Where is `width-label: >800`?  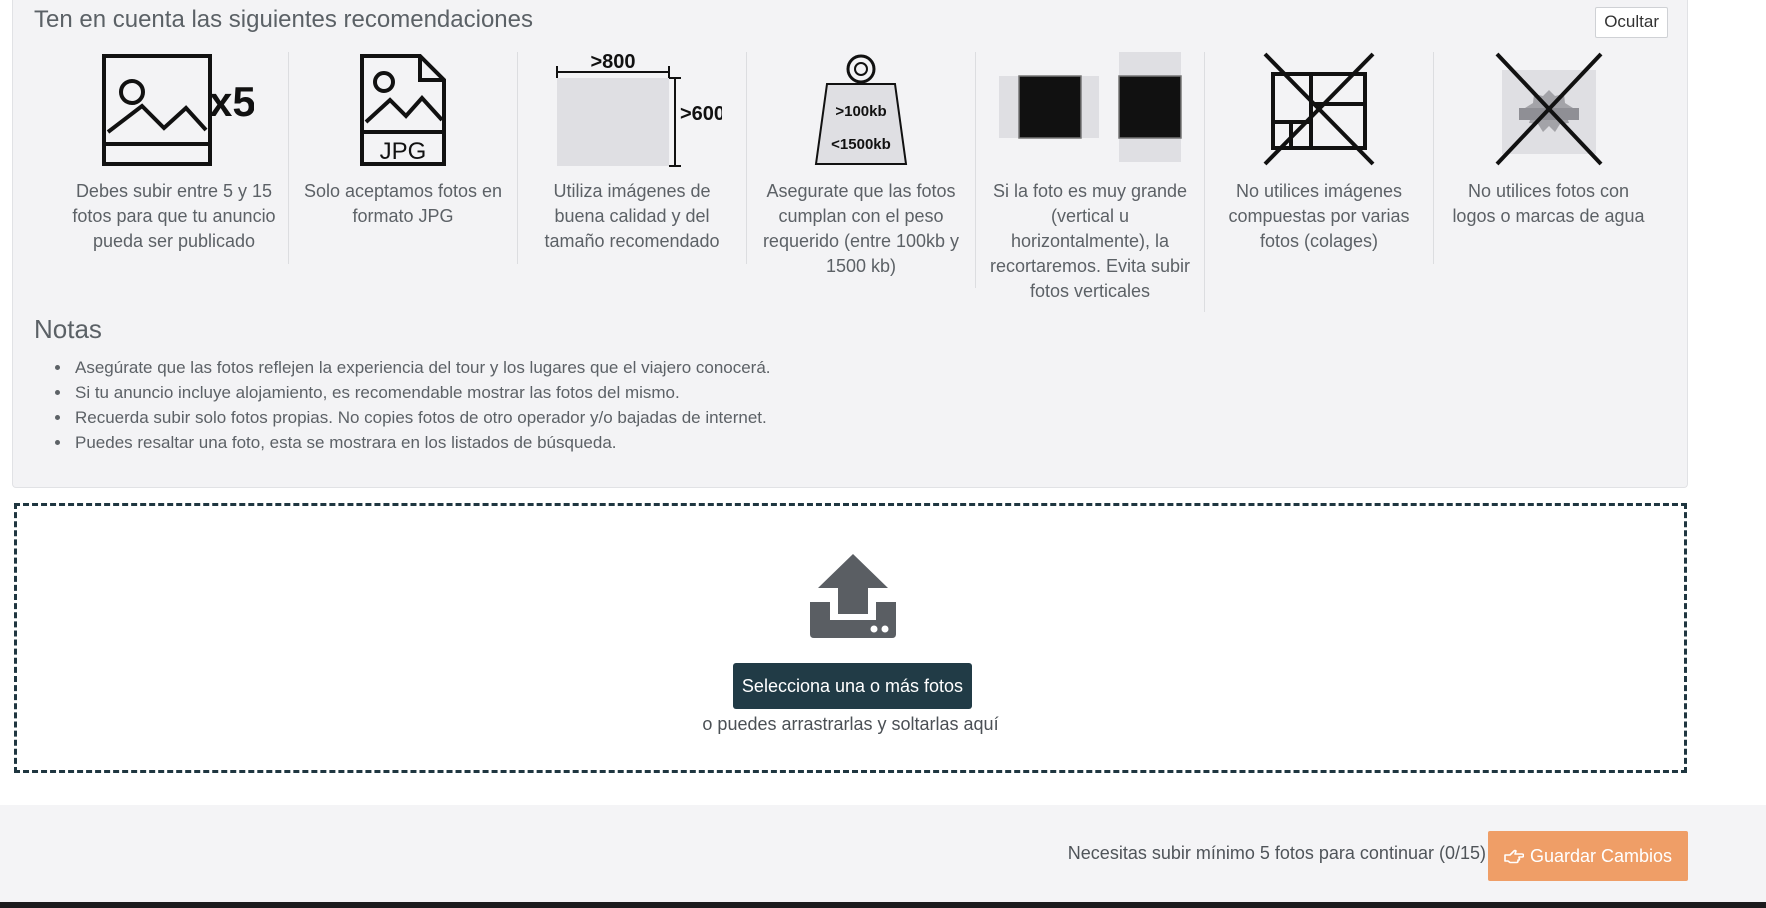
width-label: >800 is located at coordinates (612, 62).